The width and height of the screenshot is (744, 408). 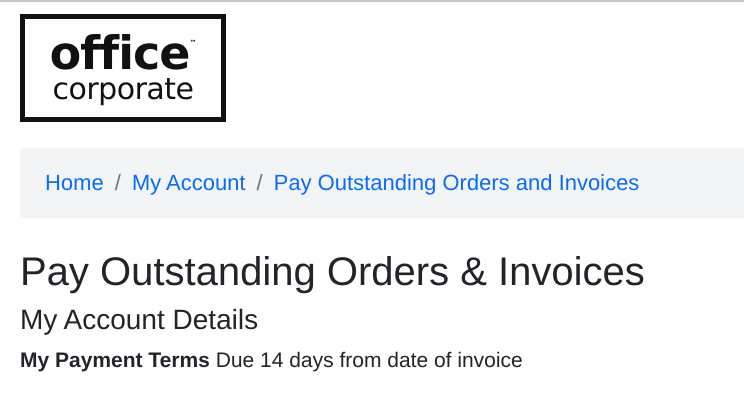 What do you see at coordinates (272, 360) in the screenshot?
I see `payment-terms: My Payment Terms Due 14 days from date of invoice` at bounding box center [272, 360].